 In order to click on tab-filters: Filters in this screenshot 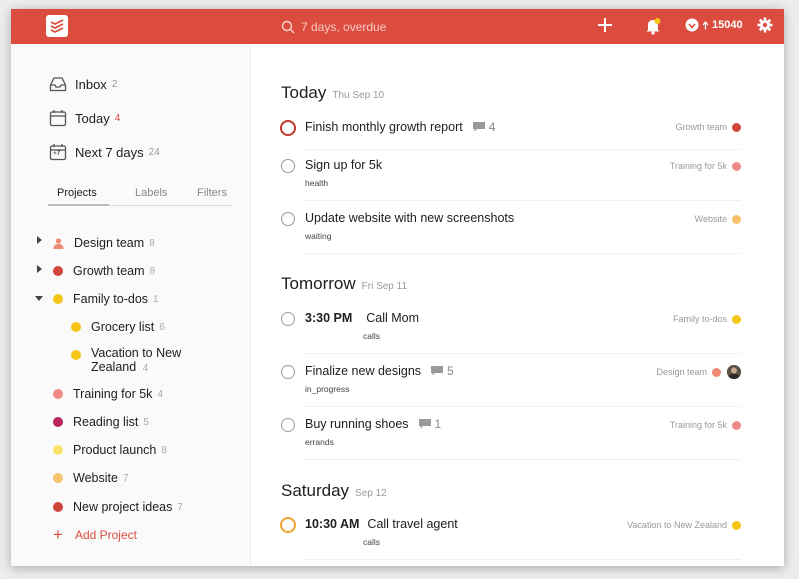, I will do `click(212, 193)`.